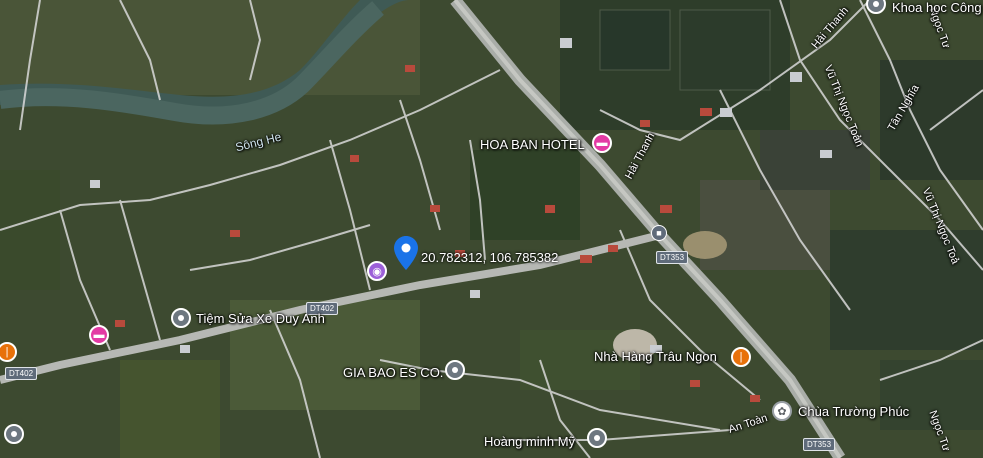 This screenshot has width=983, height=458. I want to click on fork-knife-icon: |, so click(741, 357).